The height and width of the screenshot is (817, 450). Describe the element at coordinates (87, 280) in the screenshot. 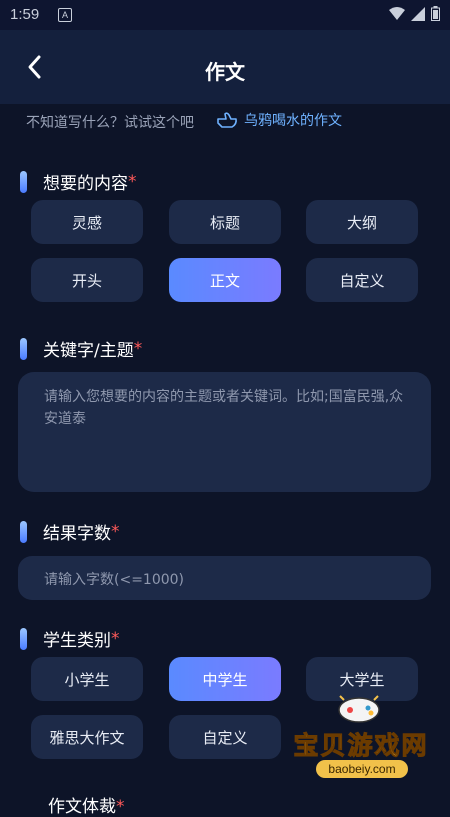

I see `content-option-chip: 开头` at that location.